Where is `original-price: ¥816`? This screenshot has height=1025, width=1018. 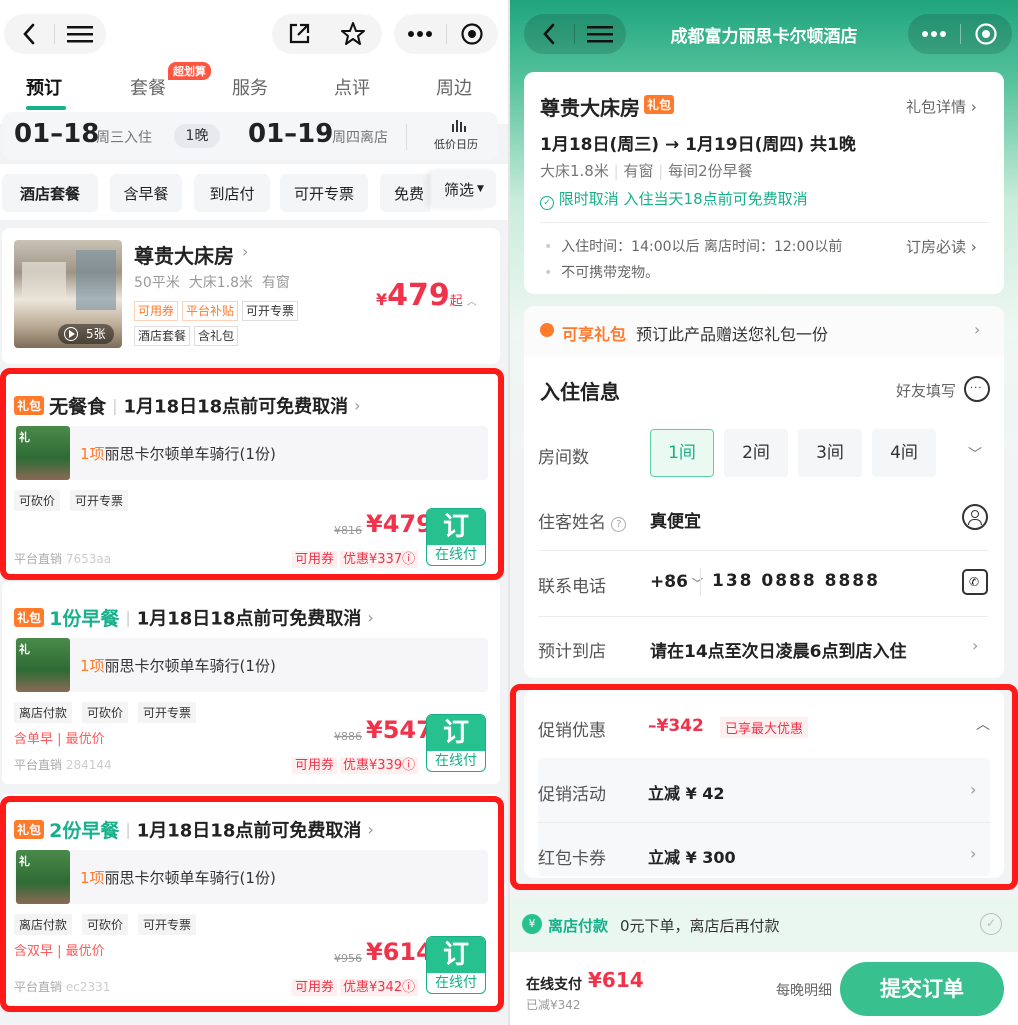 original-price: ¥816 is located at coordinates (348, 530).